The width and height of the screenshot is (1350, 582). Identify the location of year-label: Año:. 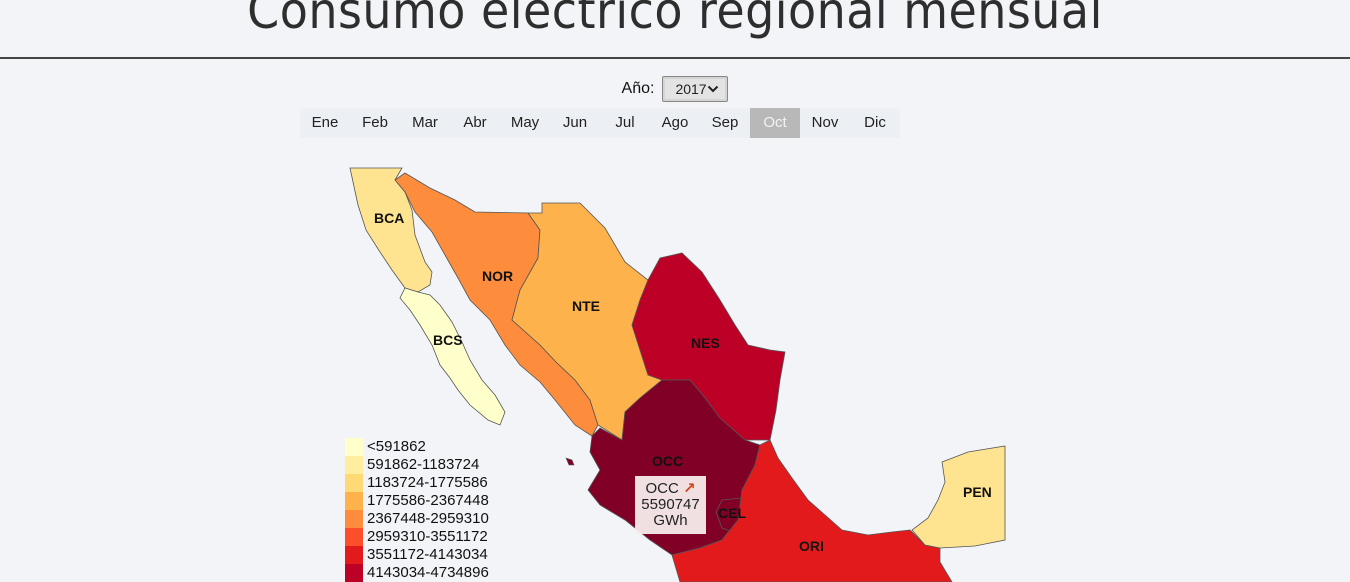
(638, 88).